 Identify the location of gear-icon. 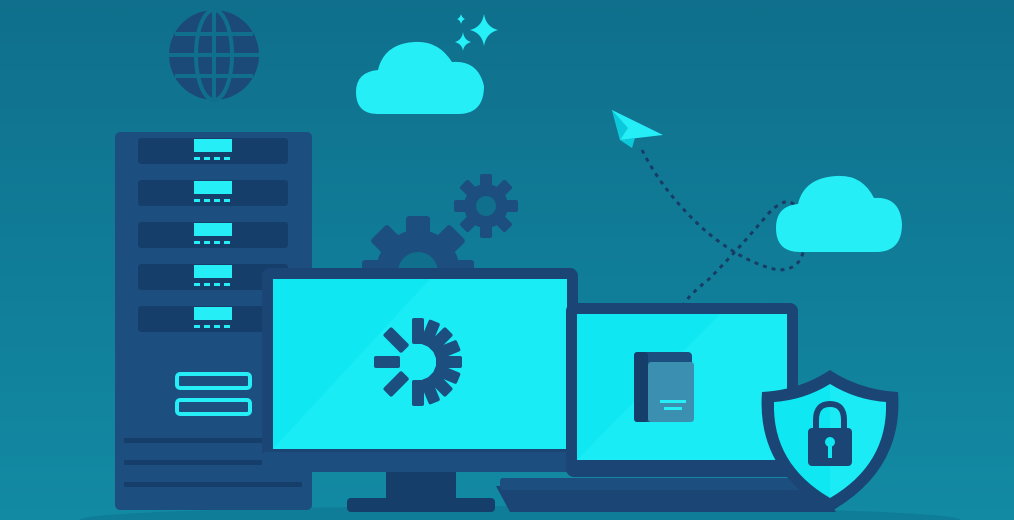
(486, 206).